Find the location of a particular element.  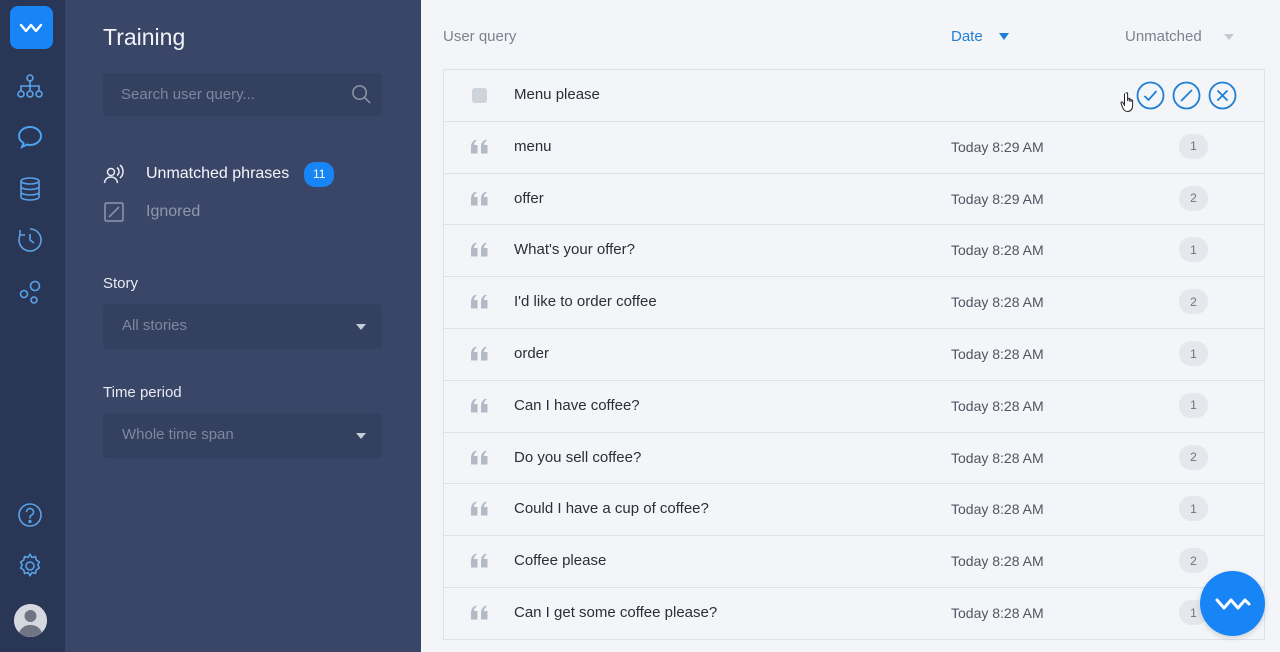

logo-icon is located at coordinates (31, 27).